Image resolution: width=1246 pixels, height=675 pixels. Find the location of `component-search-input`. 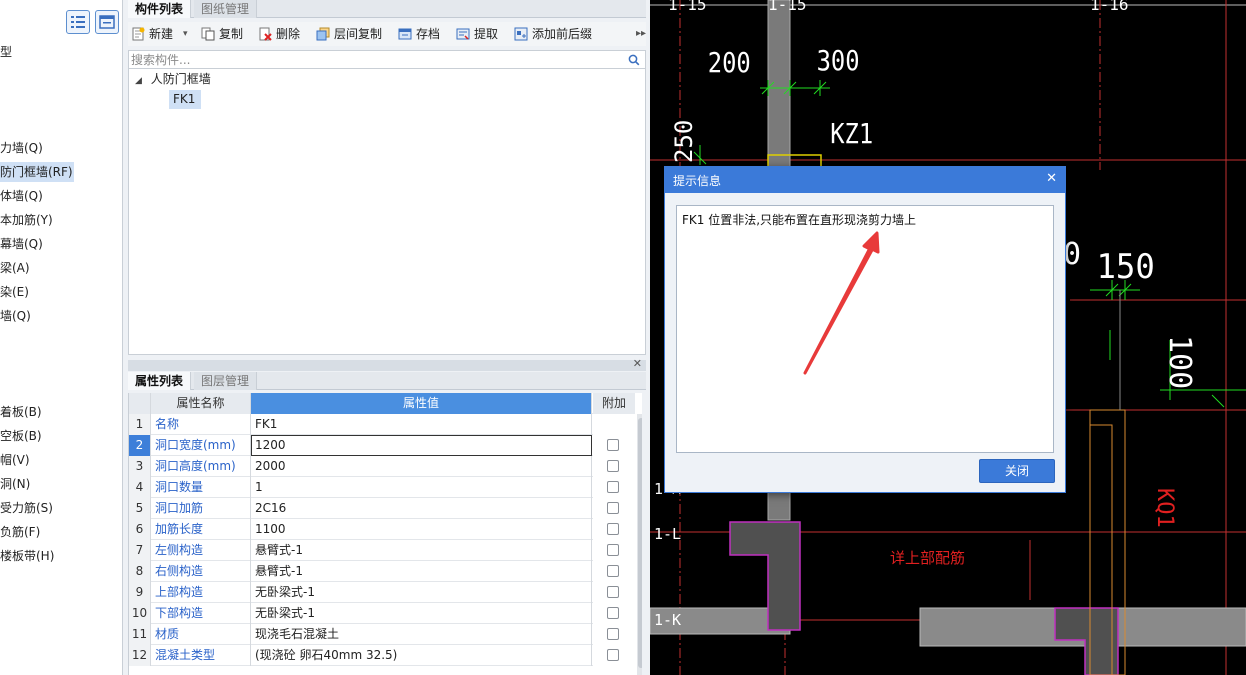

component-search-input is located at coordinates (376, 59).